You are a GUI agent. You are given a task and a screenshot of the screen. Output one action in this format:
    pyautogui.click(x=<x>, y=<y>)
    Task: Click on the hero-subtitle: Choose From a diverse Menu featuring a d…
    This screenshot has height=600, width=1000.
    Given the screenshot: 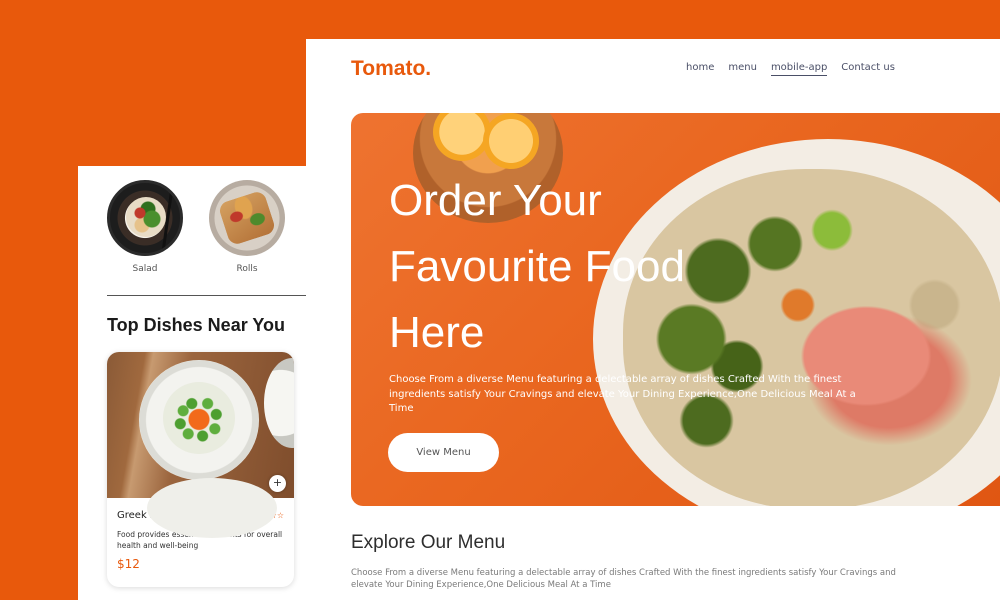 What is the action you would take?
    pyautogui.click(x=622, y=394)
    